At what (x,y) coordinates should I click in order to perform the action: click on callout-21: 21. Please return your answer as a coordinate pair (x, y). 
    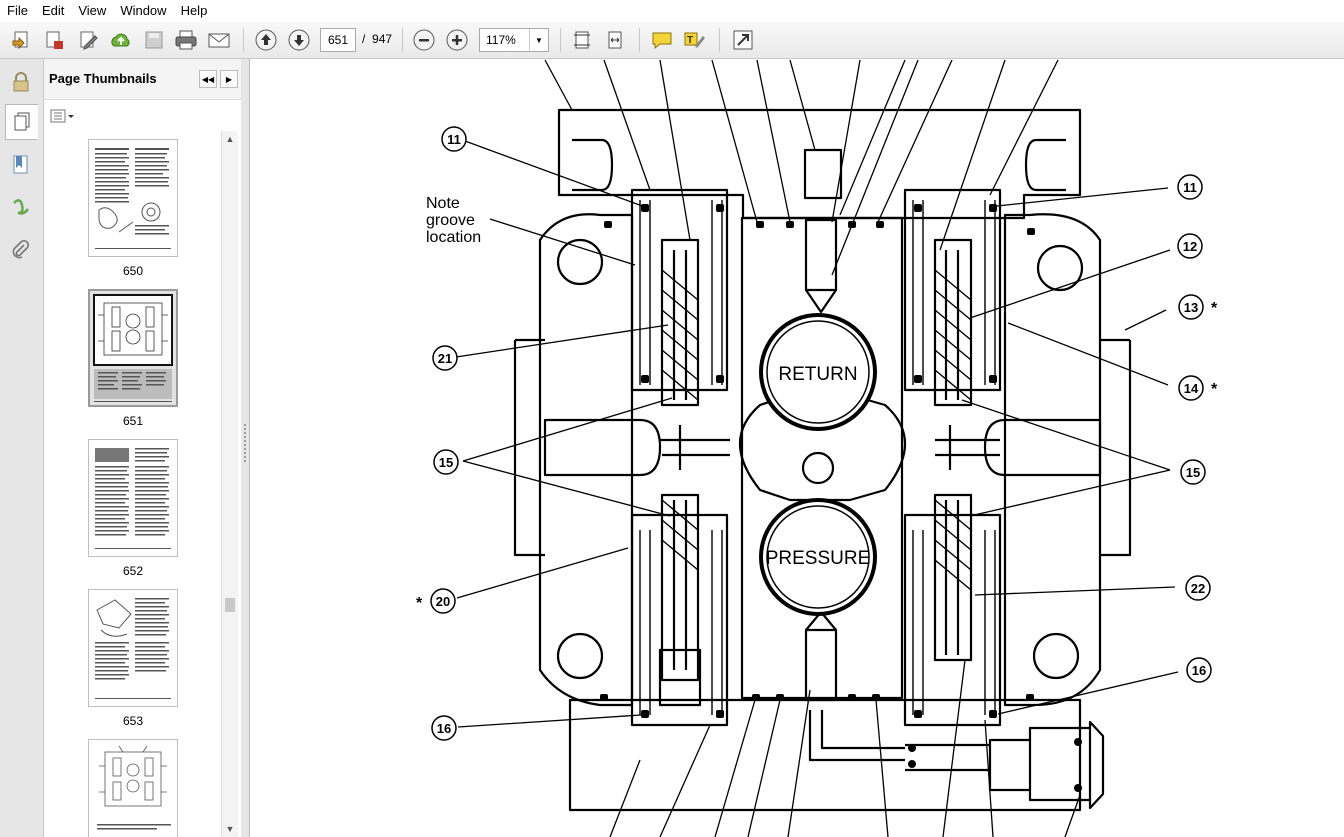
    Looking at the image, I should click on (445, 358).